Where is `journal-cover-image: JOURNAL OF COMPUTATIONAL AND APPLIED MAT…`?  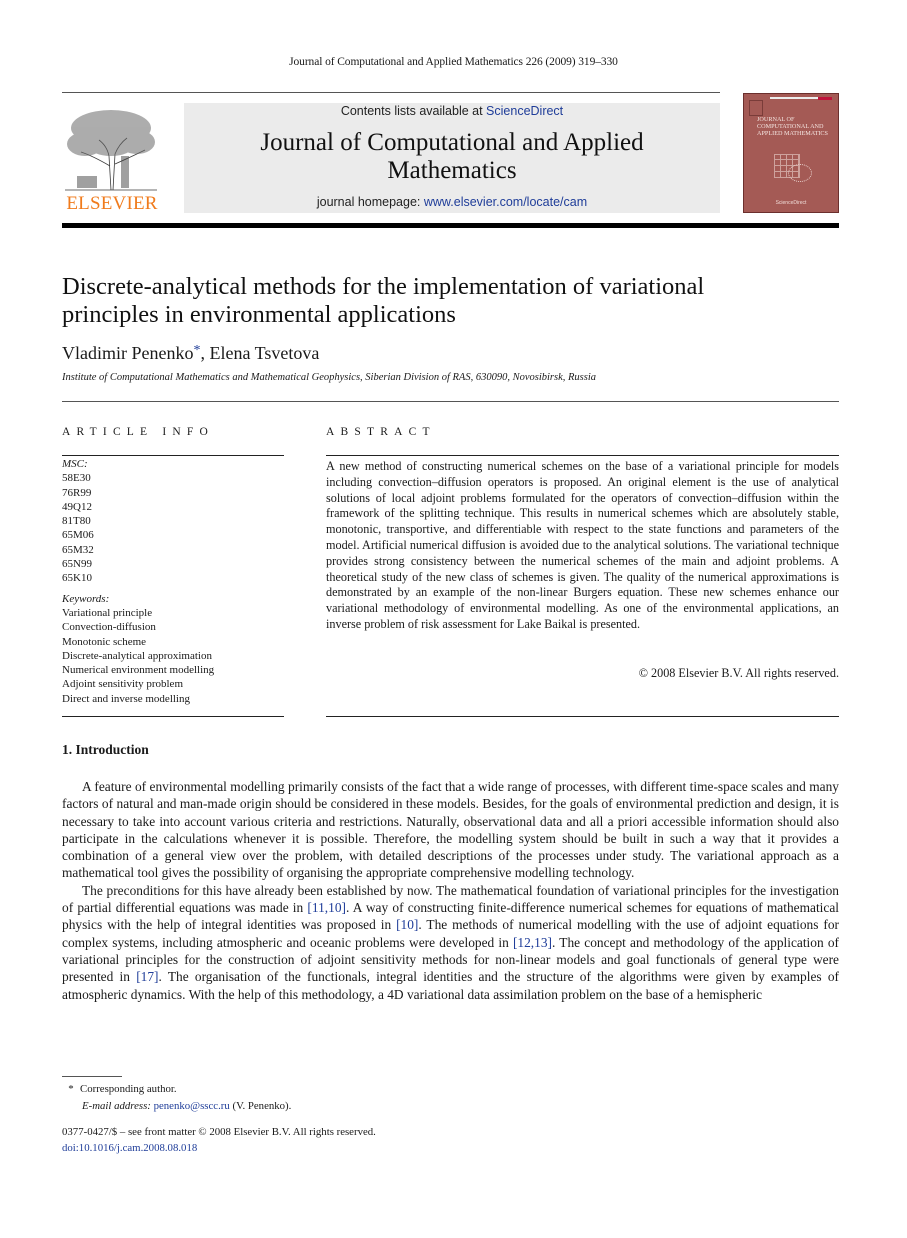
journal-cover-image: JOURNAL OF COMPUTATIONAL AND APPLIED MAT… is located at coordinates (791, 153).